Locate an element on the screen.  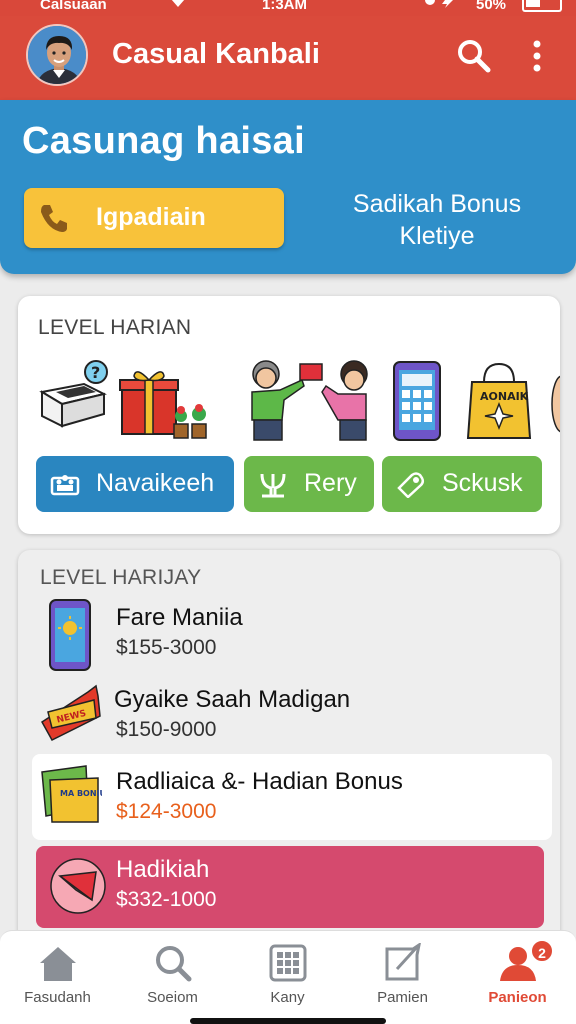
more-vertical-icon is located at coordinates (537, 56).